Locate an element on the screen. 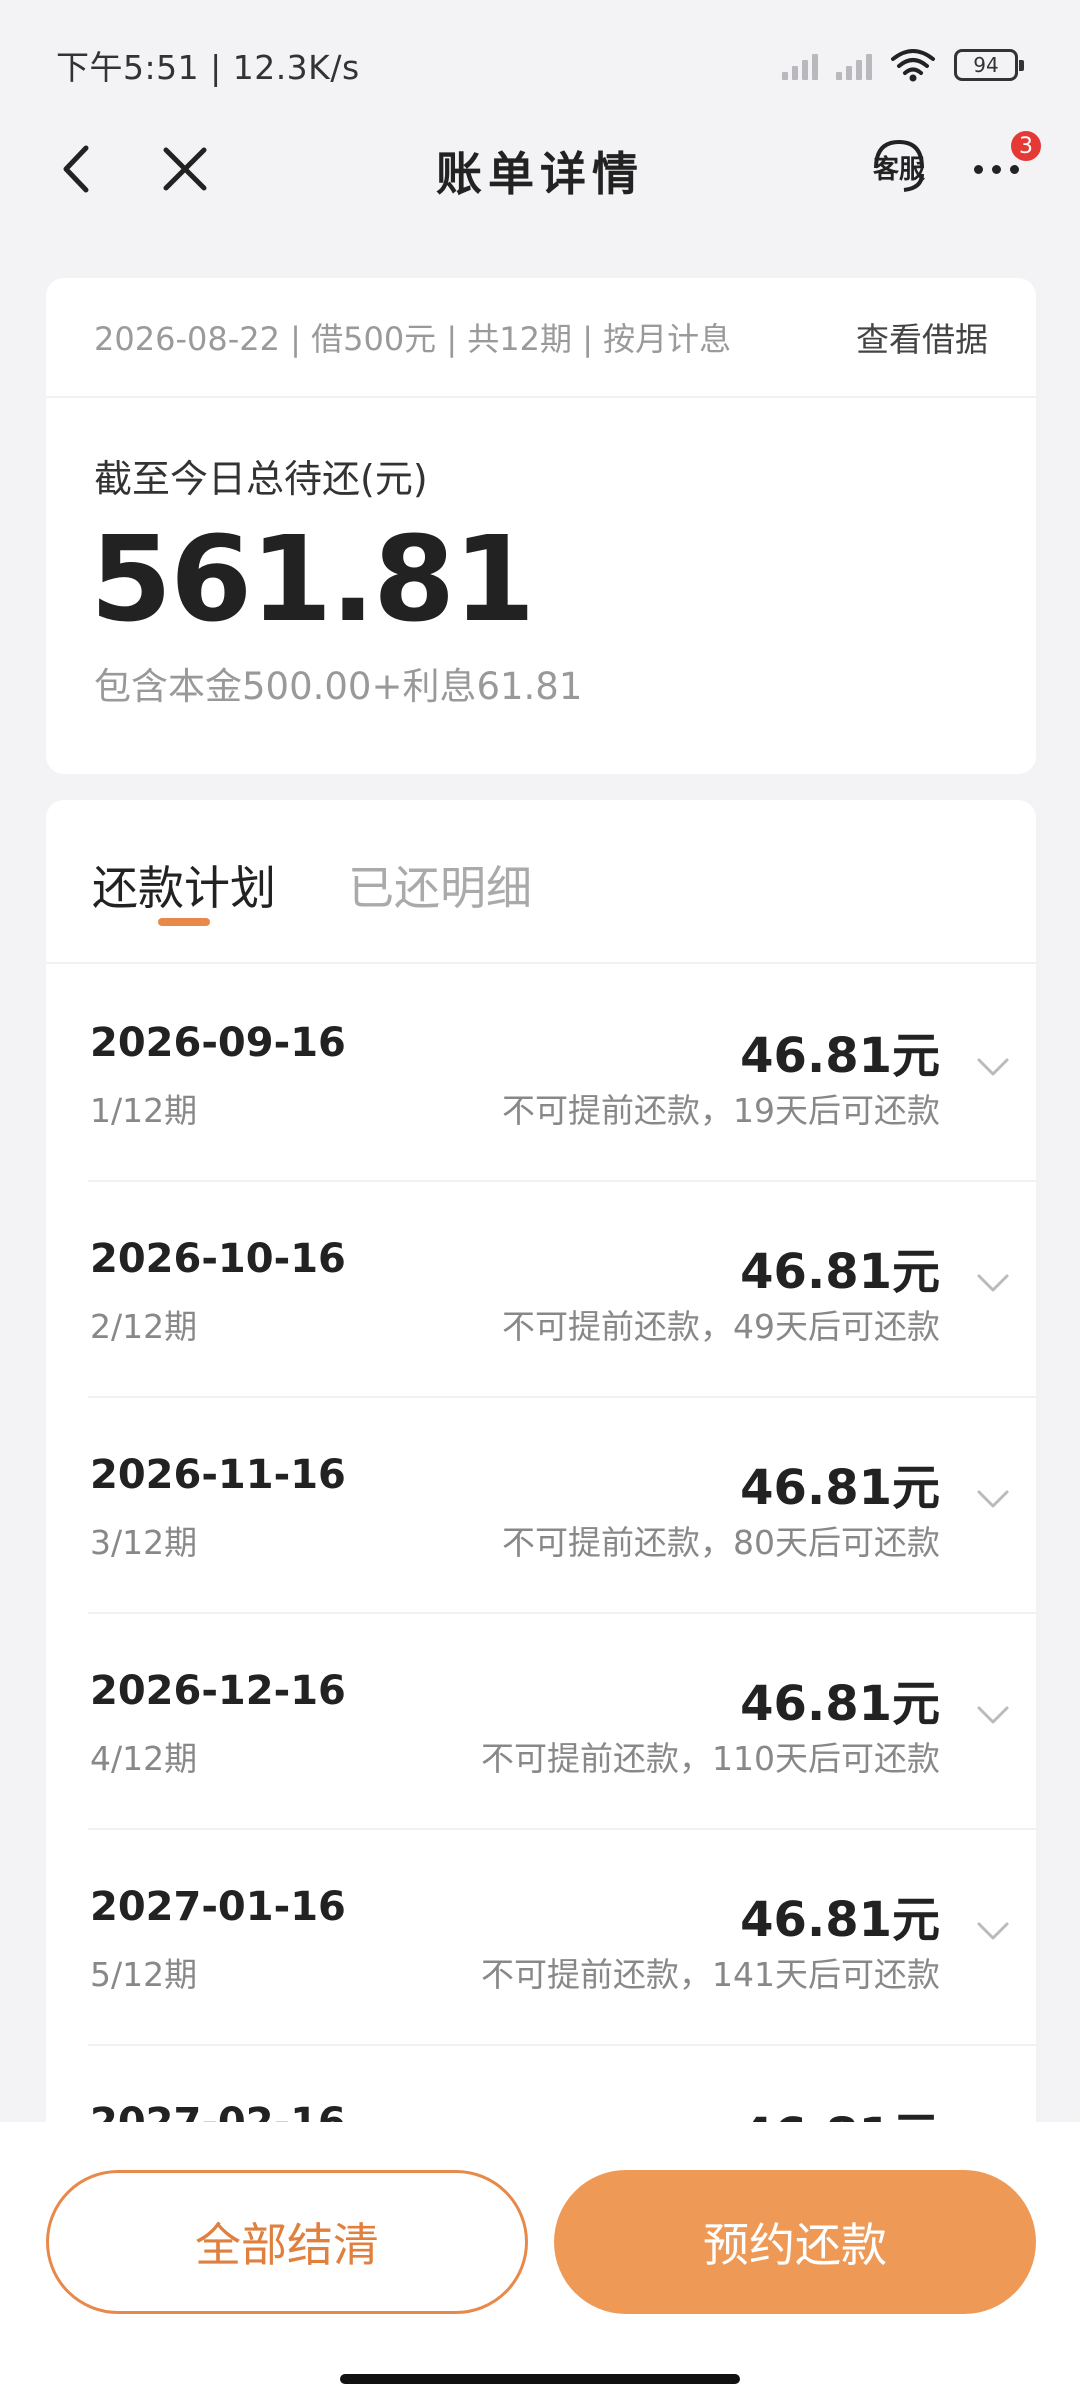 The image size is (1080, 2400). plan-row: 2026-12-16 4/12期 46.81元 不可提前还款，110天后可还款 is located at coordinates (562, 1722).